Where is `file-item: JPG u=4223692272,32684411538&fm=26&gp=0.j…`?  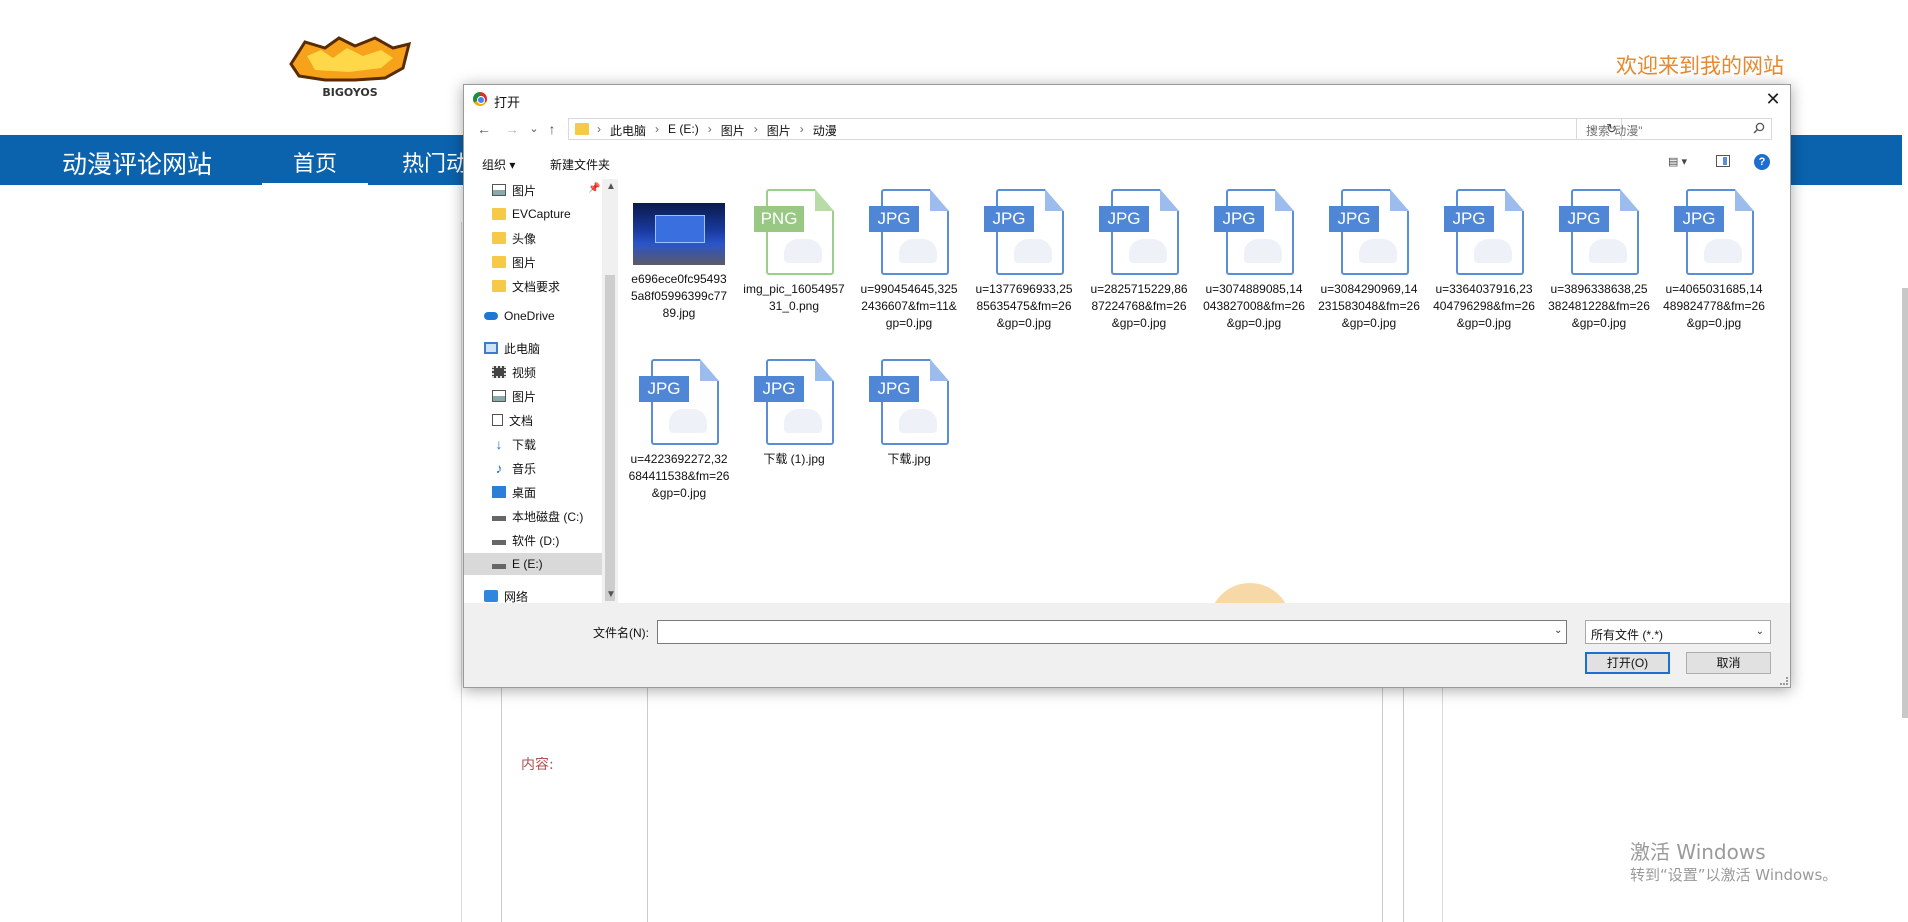 file-item: JPG u=4223692272,32684411538&fm=26&gp=0.j… is located at coordinates (679, 425).